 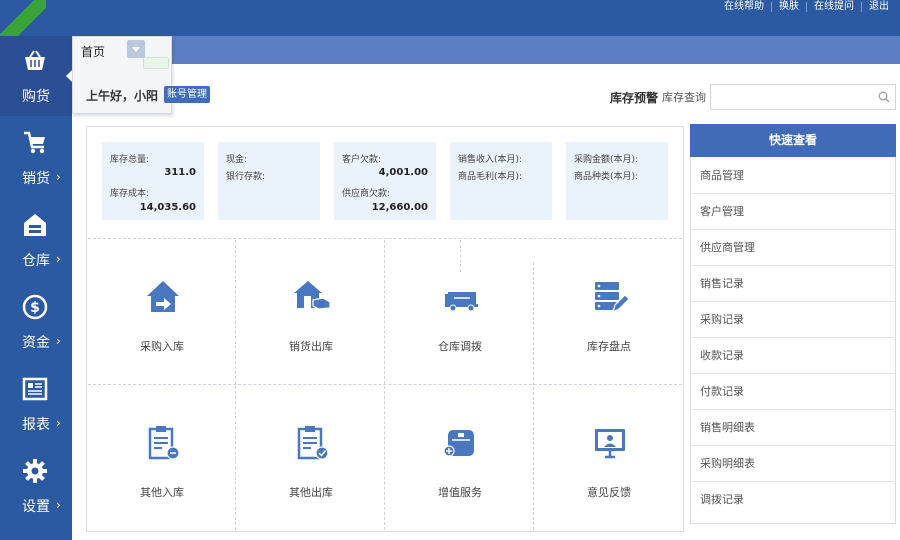 What do you see at coordinates (36, 507) in the screenshot?
I see `sidebar-item-label: 设置` at bounding box center [36, 507].